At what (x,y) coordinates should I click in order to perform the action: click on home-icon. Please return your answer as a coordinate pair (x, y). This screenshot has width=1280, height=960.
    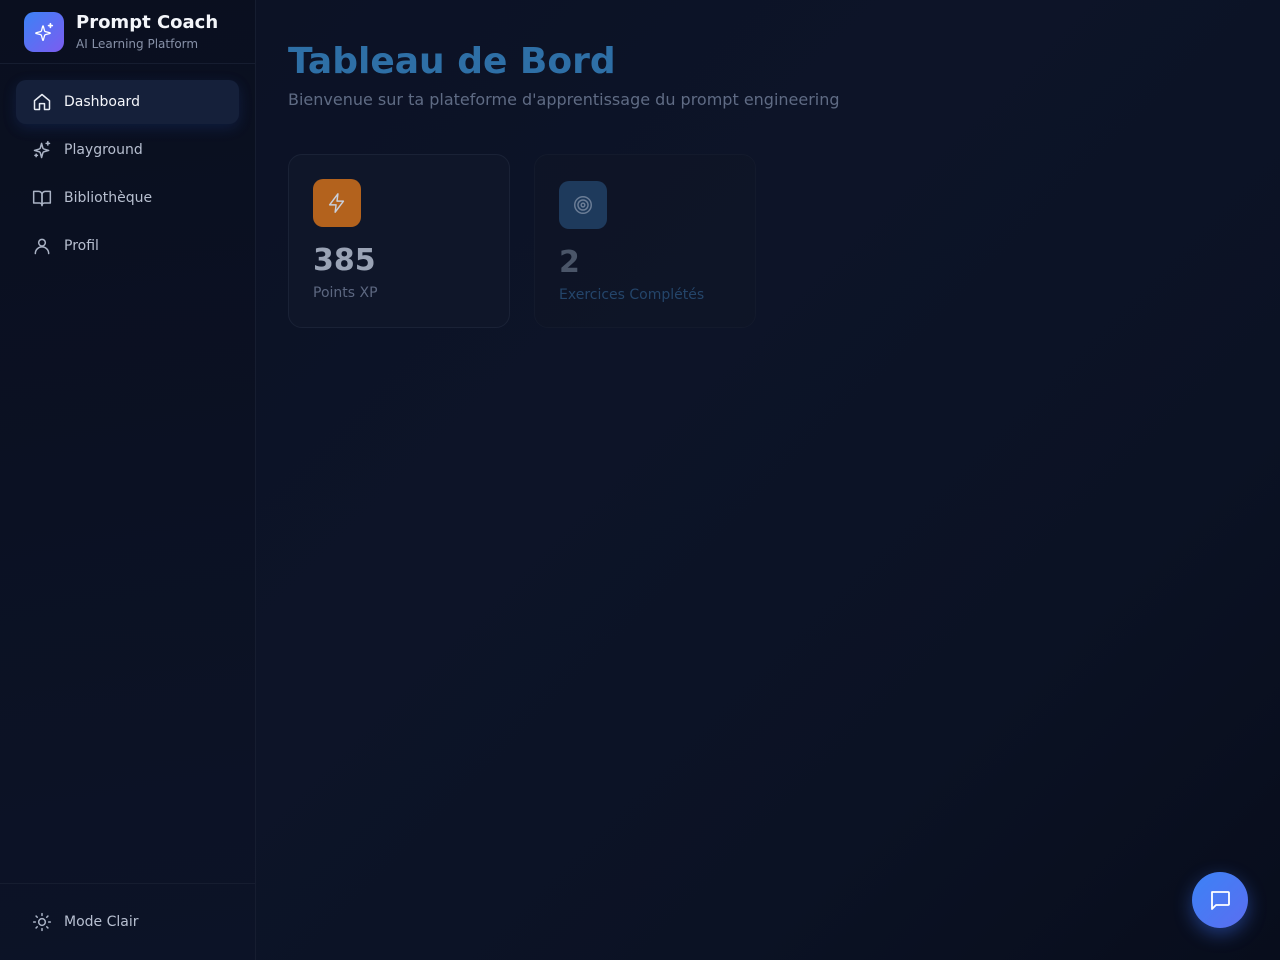
    Looking at the image, I should click on (42, 102).